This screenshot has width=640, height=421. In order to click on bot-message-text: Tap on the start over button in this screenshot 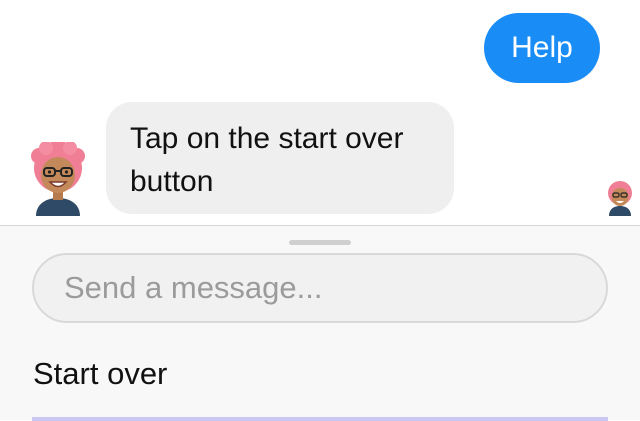, I will do `click(267, 160)`.